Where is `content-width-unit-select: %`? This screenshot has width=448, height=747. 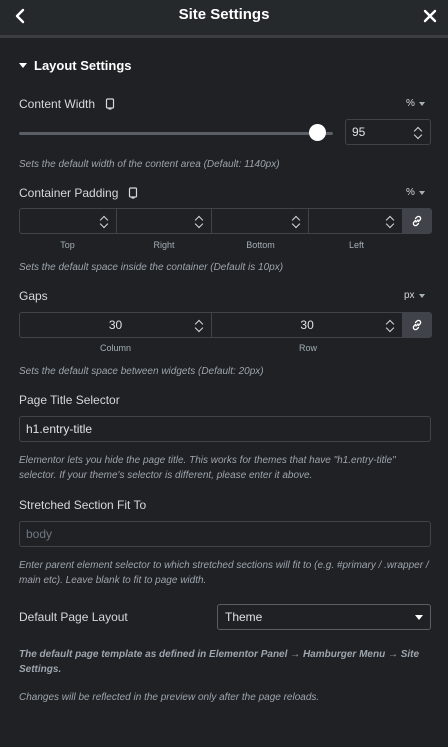 content-width-unit-select: % is located at coordinates (415, 103).